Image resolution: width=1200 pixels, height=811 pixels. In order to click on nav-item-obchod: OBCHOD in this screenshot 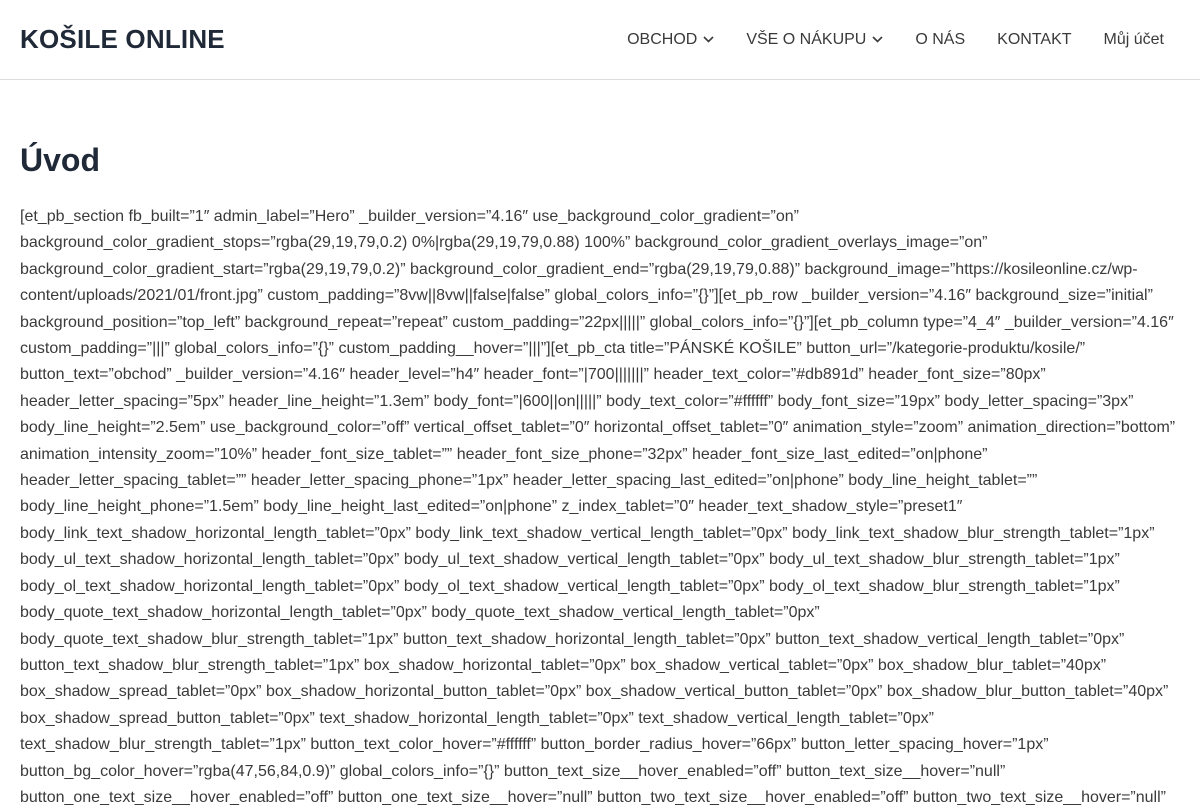, I will do `click(670, 39)`.